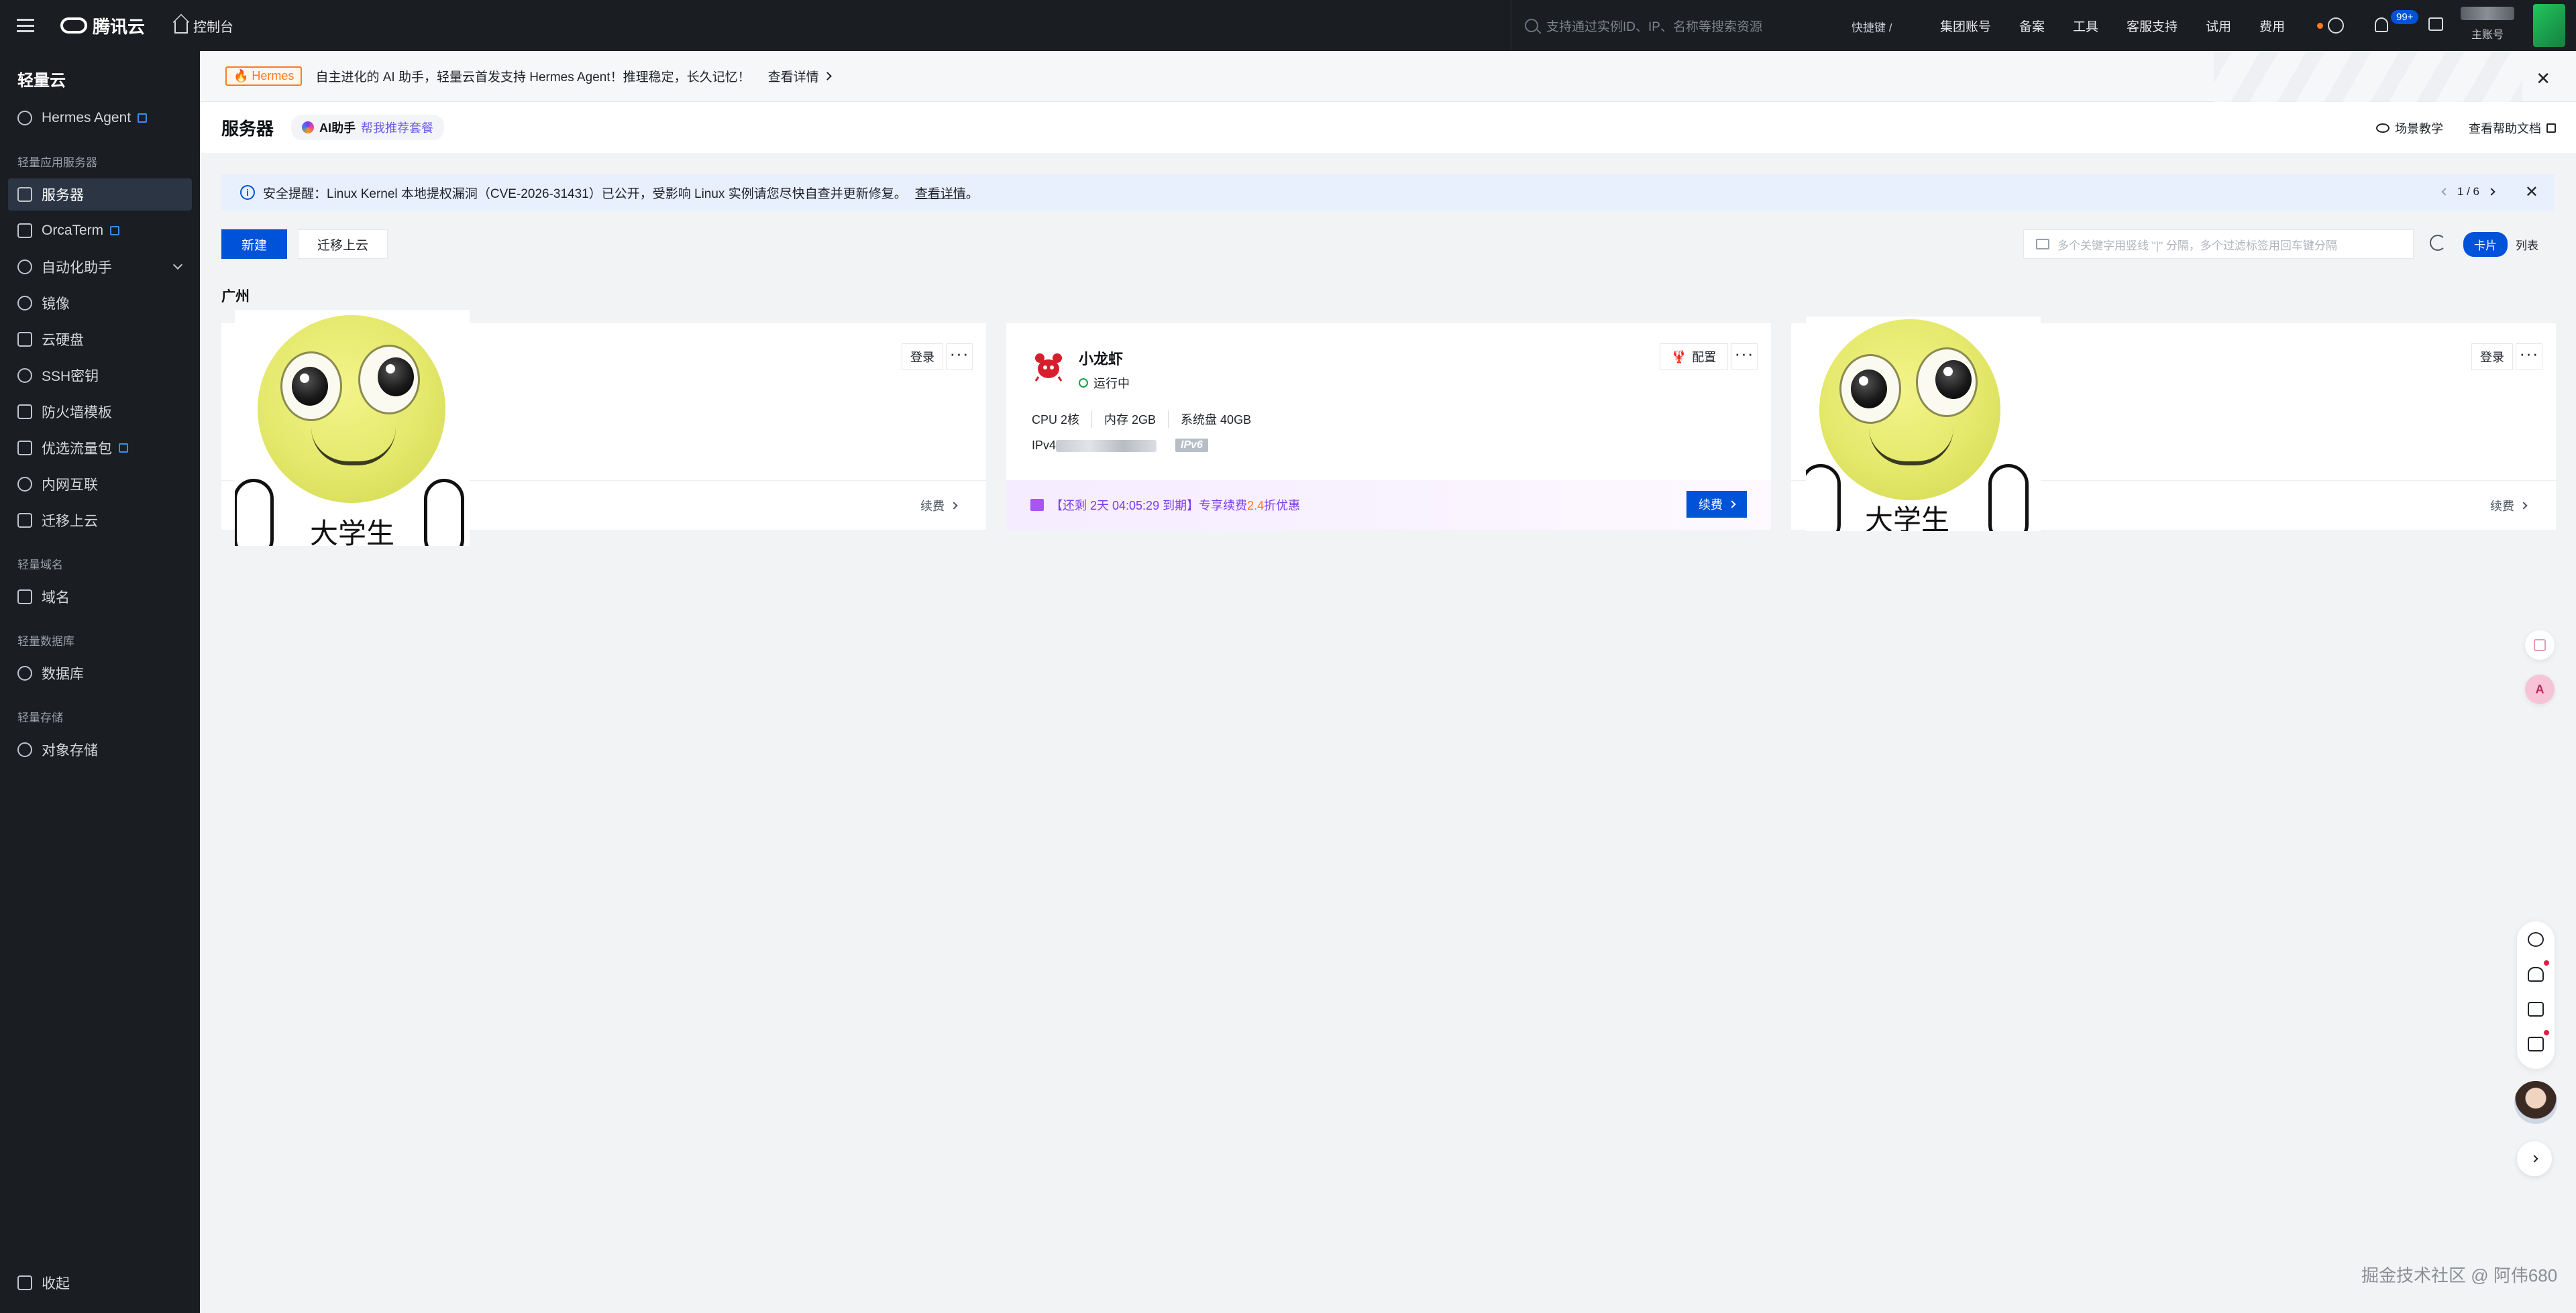  What do you see at coordinates (100, 750) in the screenshot?
I see `sidebar-item-storage: 对象存储` at bounding box center [100, 750].